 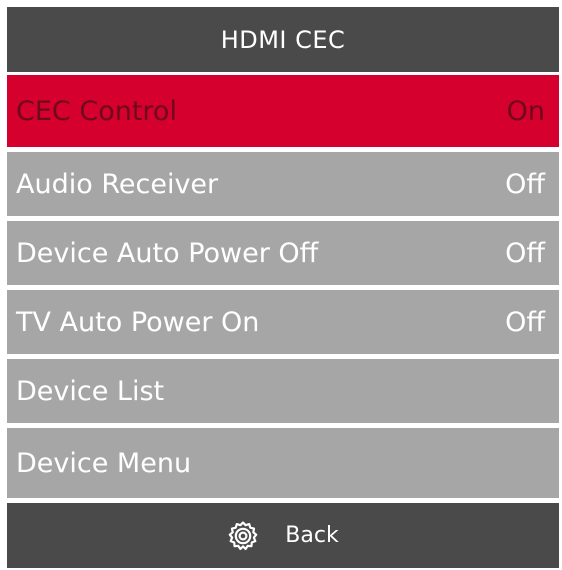 I want to click on menu-item-device-list: Device List, so click(x=283, y=391).